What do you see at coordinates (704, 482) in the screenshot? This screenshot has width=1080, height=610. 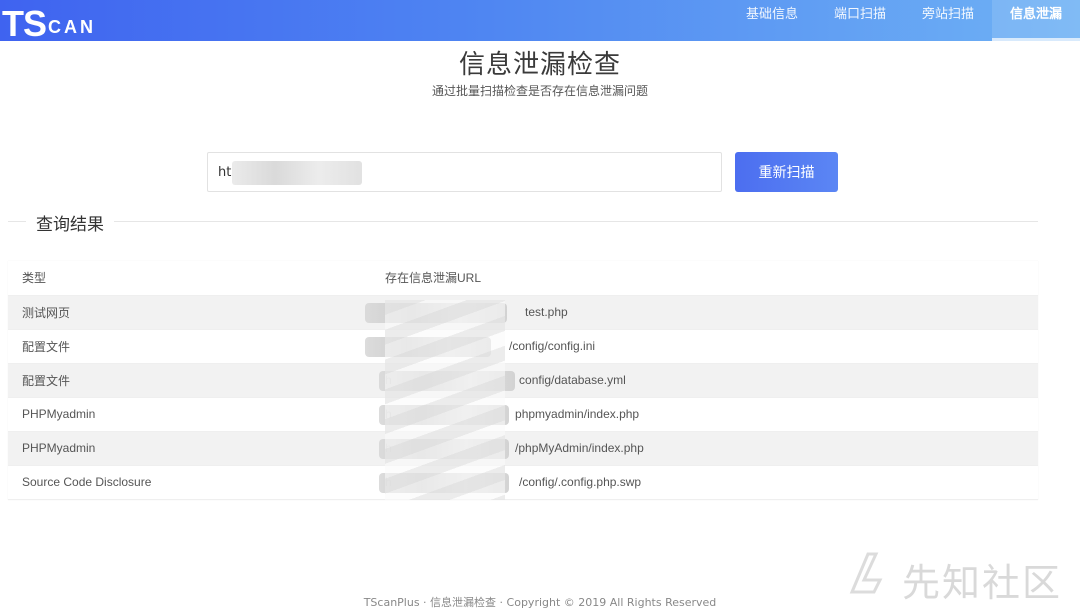 I see `row-url: h /config/.config.php.swp` at bounding box center [704, 482].